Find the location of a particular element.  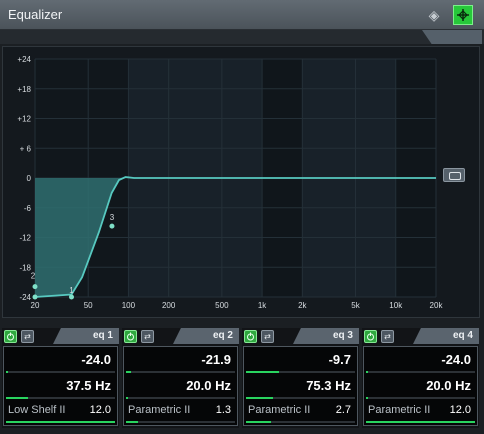

x-tick-label: 20k is located at coordinates (437, 305).